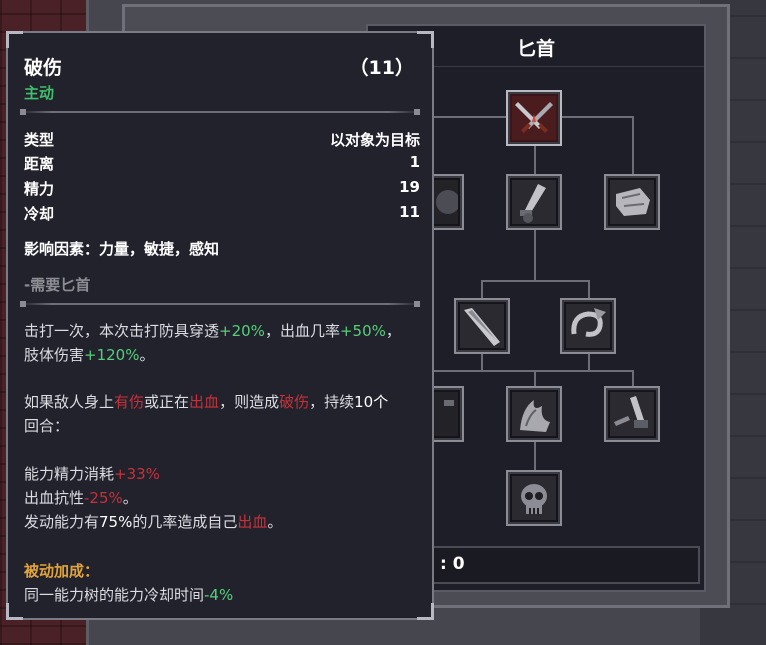 The height and width of the screenshot is (645, 766). What do you see at coordinates (103, 498) in the screenshot?
I see `desc-penalty: -25%` at bounding box center [103, 498].